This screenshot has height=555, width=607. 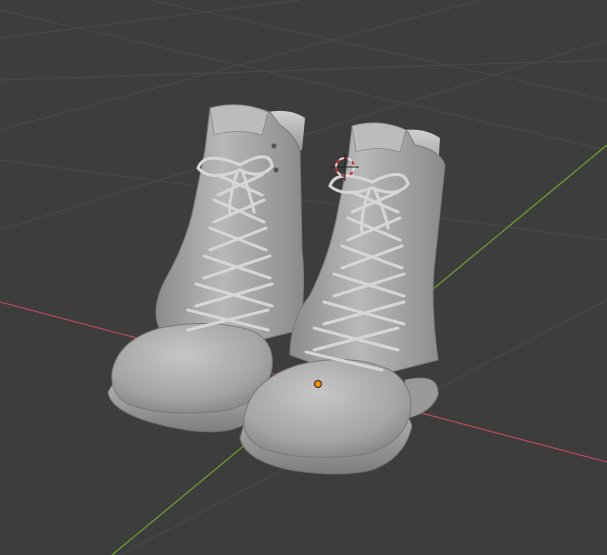 I want to click on object-origin-icon, so click(x=318, y=384).